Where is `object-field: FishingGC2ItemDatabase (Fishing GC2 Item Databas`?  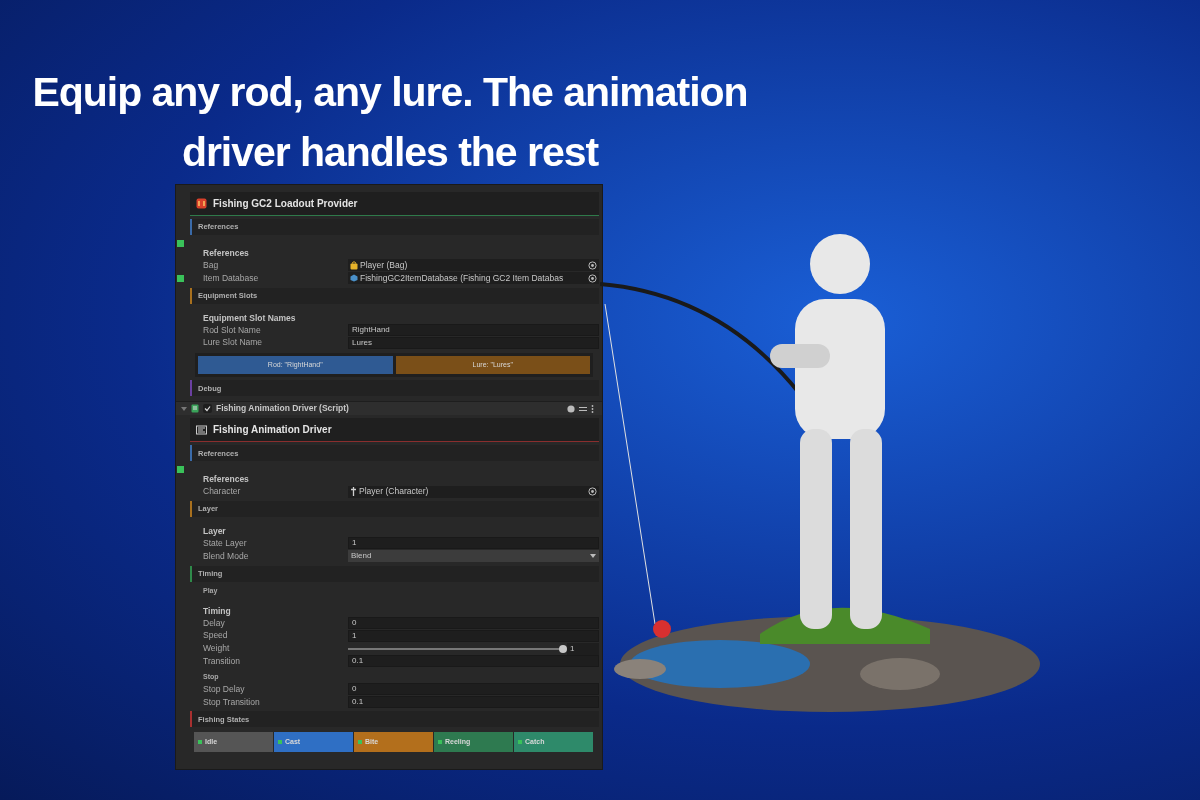 object-field: FishingGC2ItemDatabase (Fishing GC2 Item Databas is located at coordinates (473, 278).